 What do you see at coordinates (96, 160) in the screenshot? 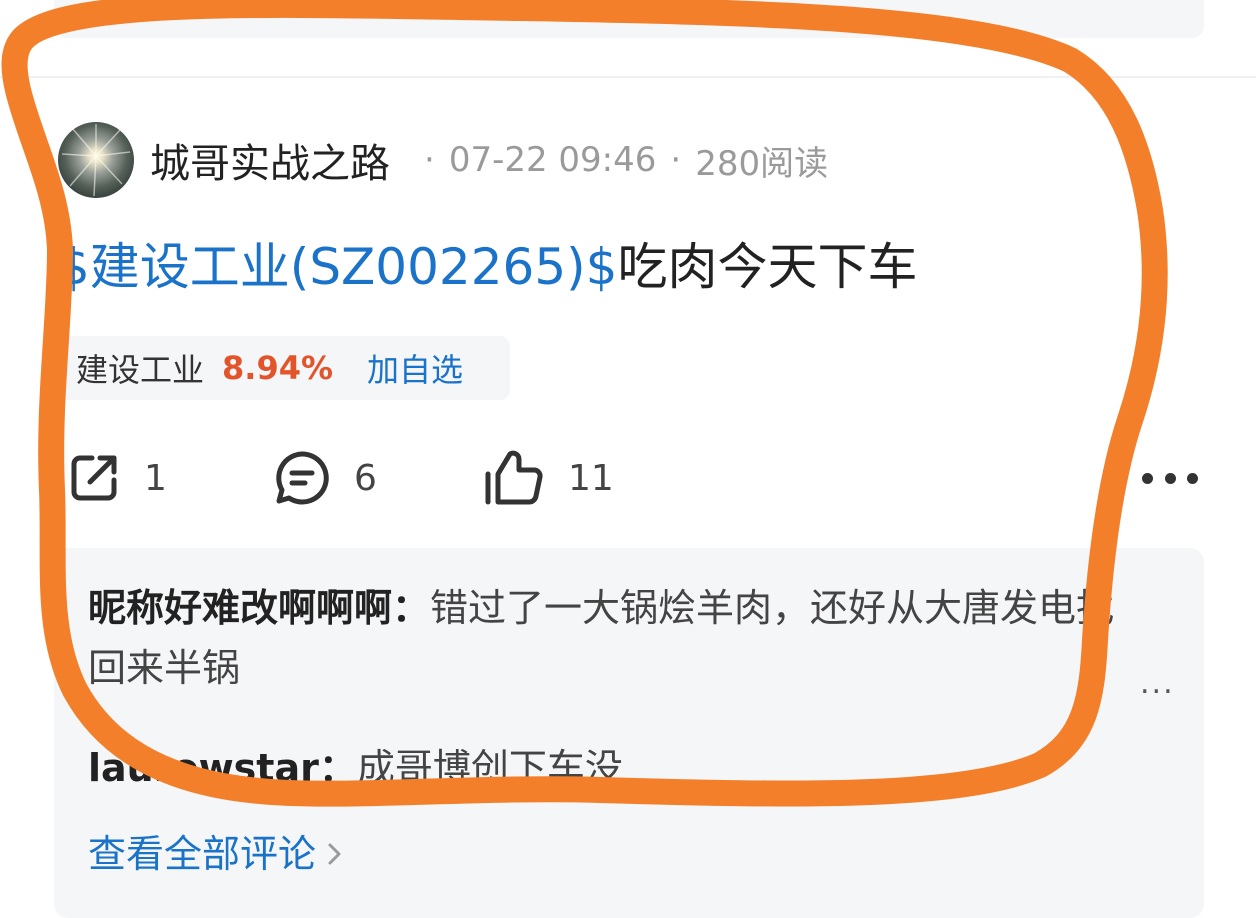
I see `avatar` at bounding box center [96, 160].